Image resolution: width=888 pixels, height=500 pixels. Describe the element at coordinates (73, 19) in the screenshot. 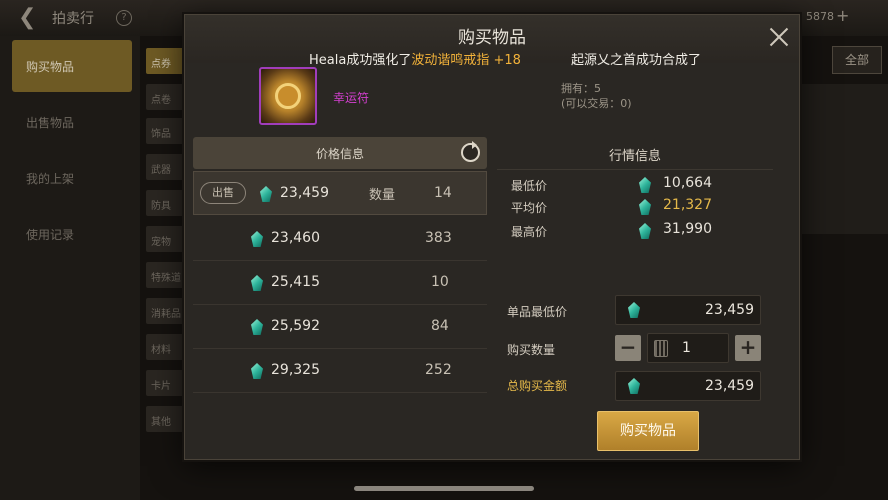

I see `page-title: 拍卖行` at that location.